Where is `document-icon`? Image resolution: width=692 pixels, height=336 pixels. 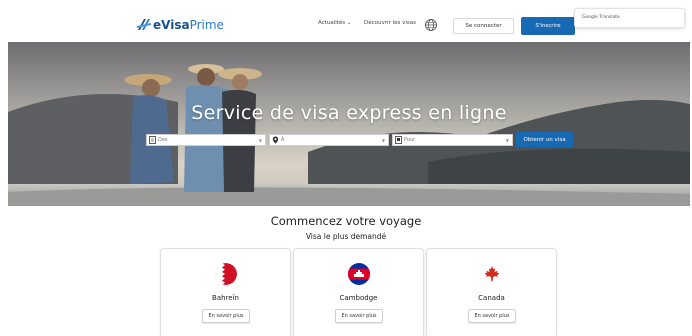 document-icon is located at coordinates (152, 140).